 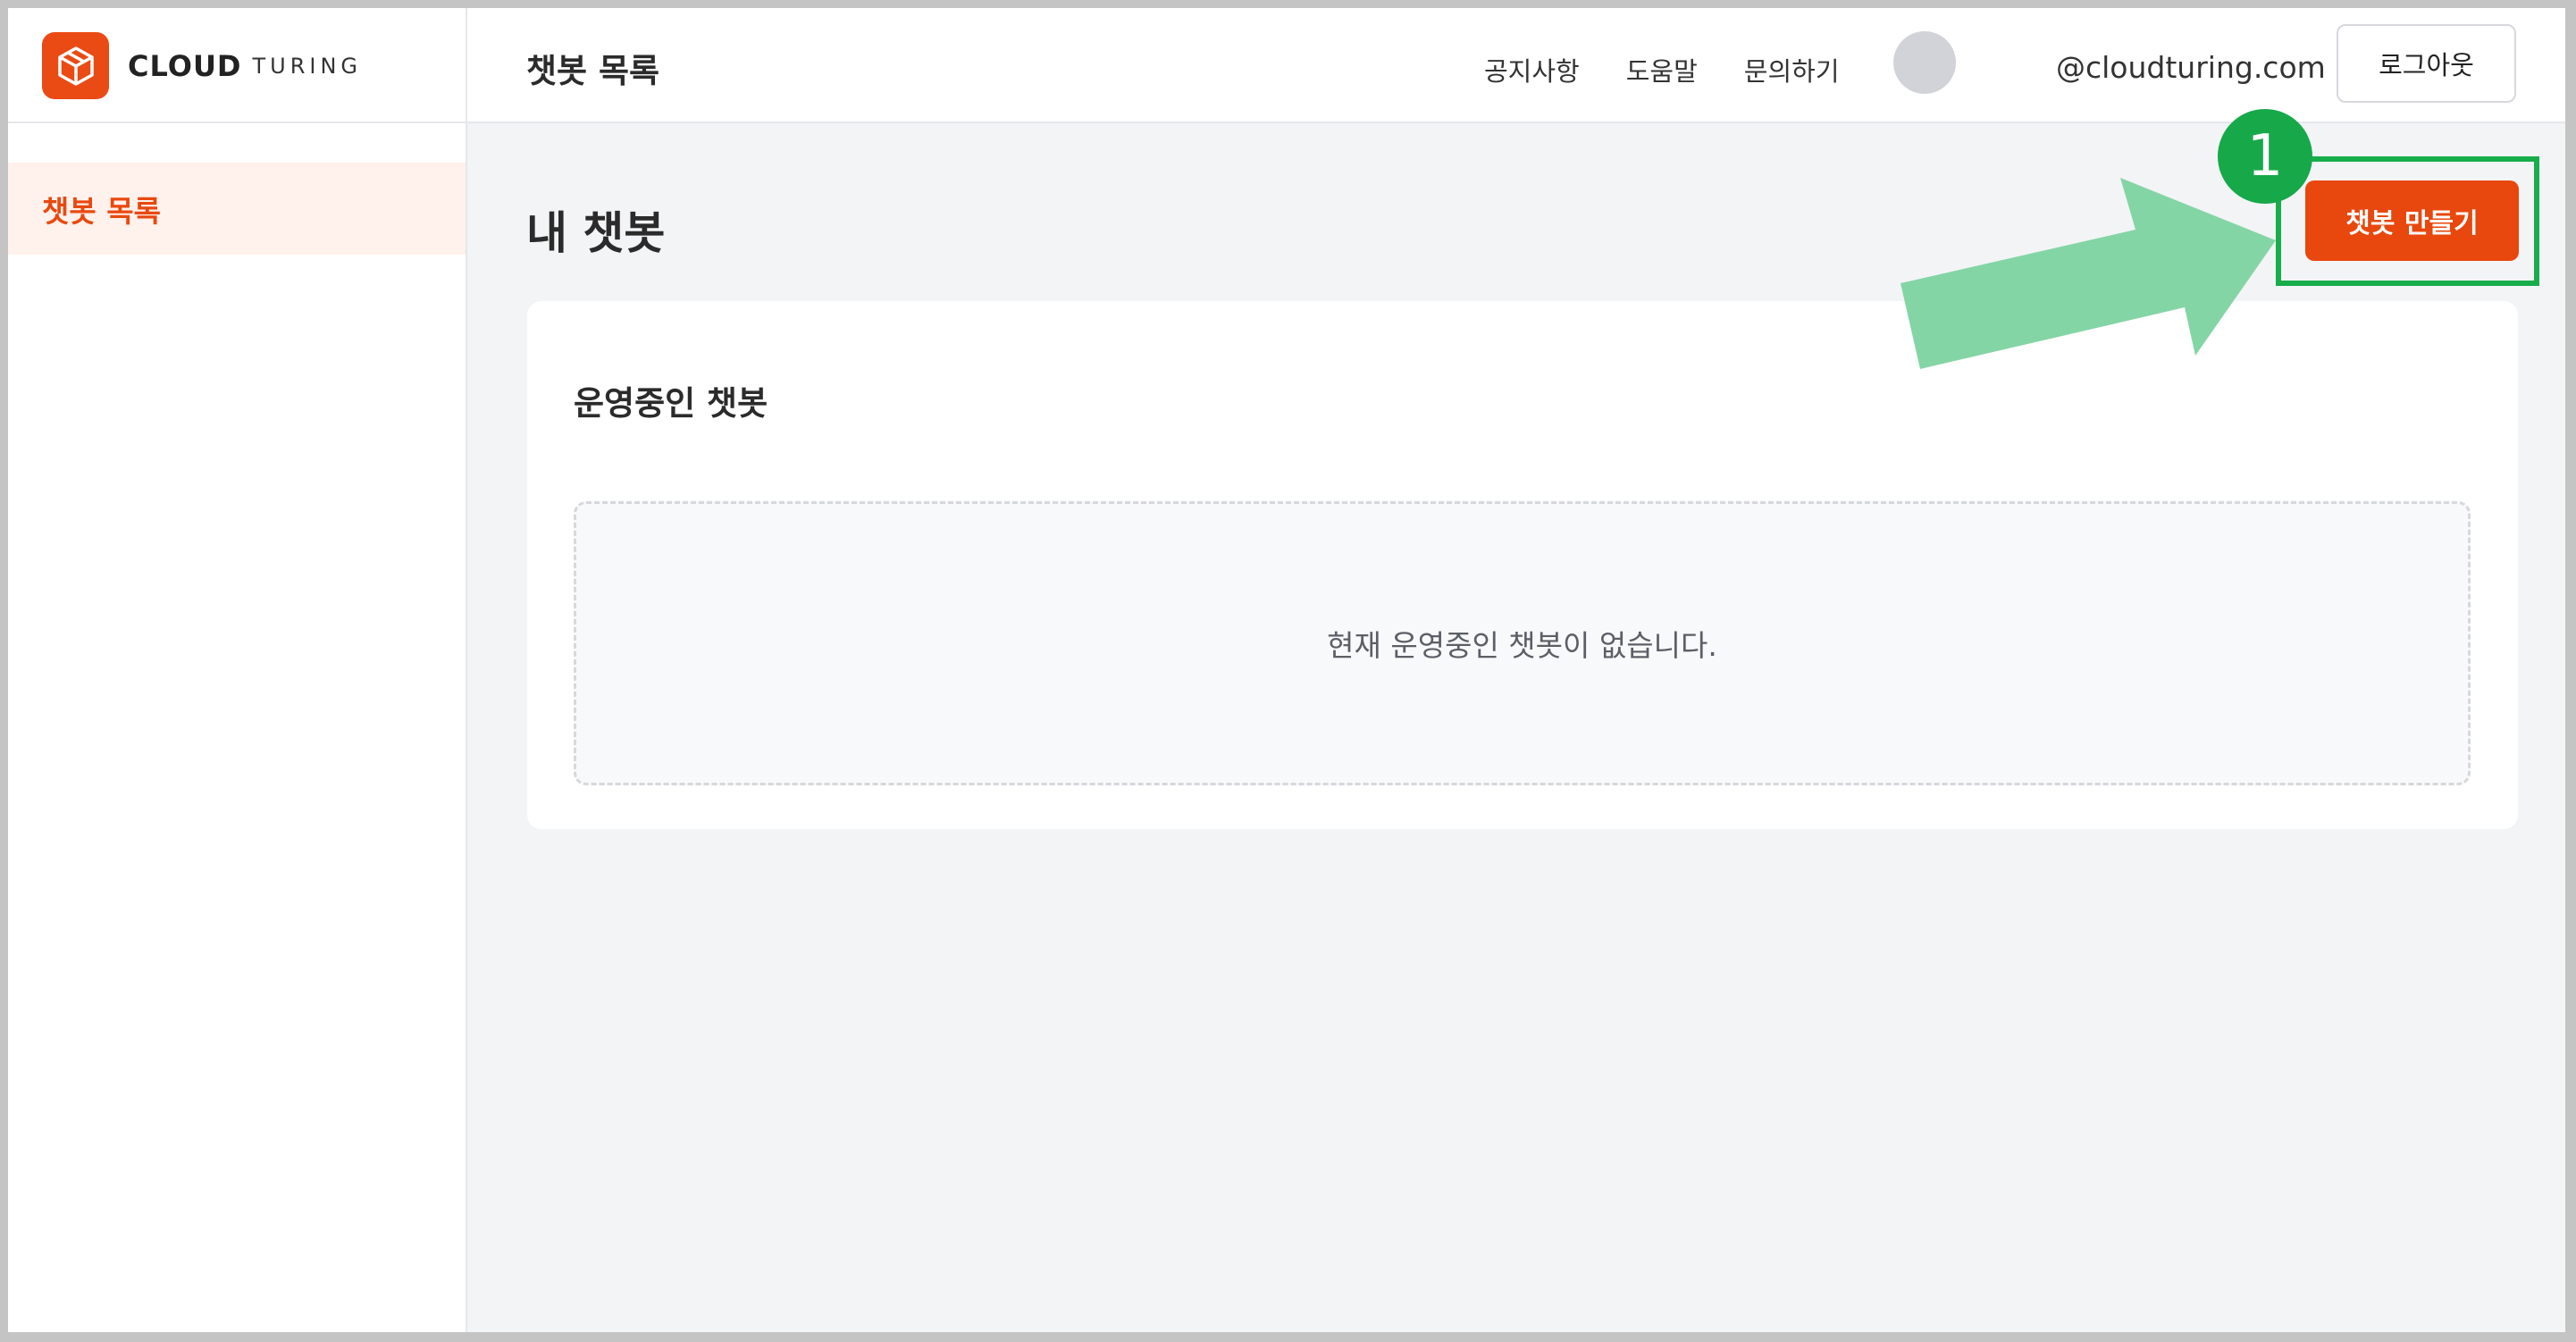 What do you see at coordinates (307, 66) in the screenshot?
I see `logo-light-text: TURING` at bounding box center [307, 66].